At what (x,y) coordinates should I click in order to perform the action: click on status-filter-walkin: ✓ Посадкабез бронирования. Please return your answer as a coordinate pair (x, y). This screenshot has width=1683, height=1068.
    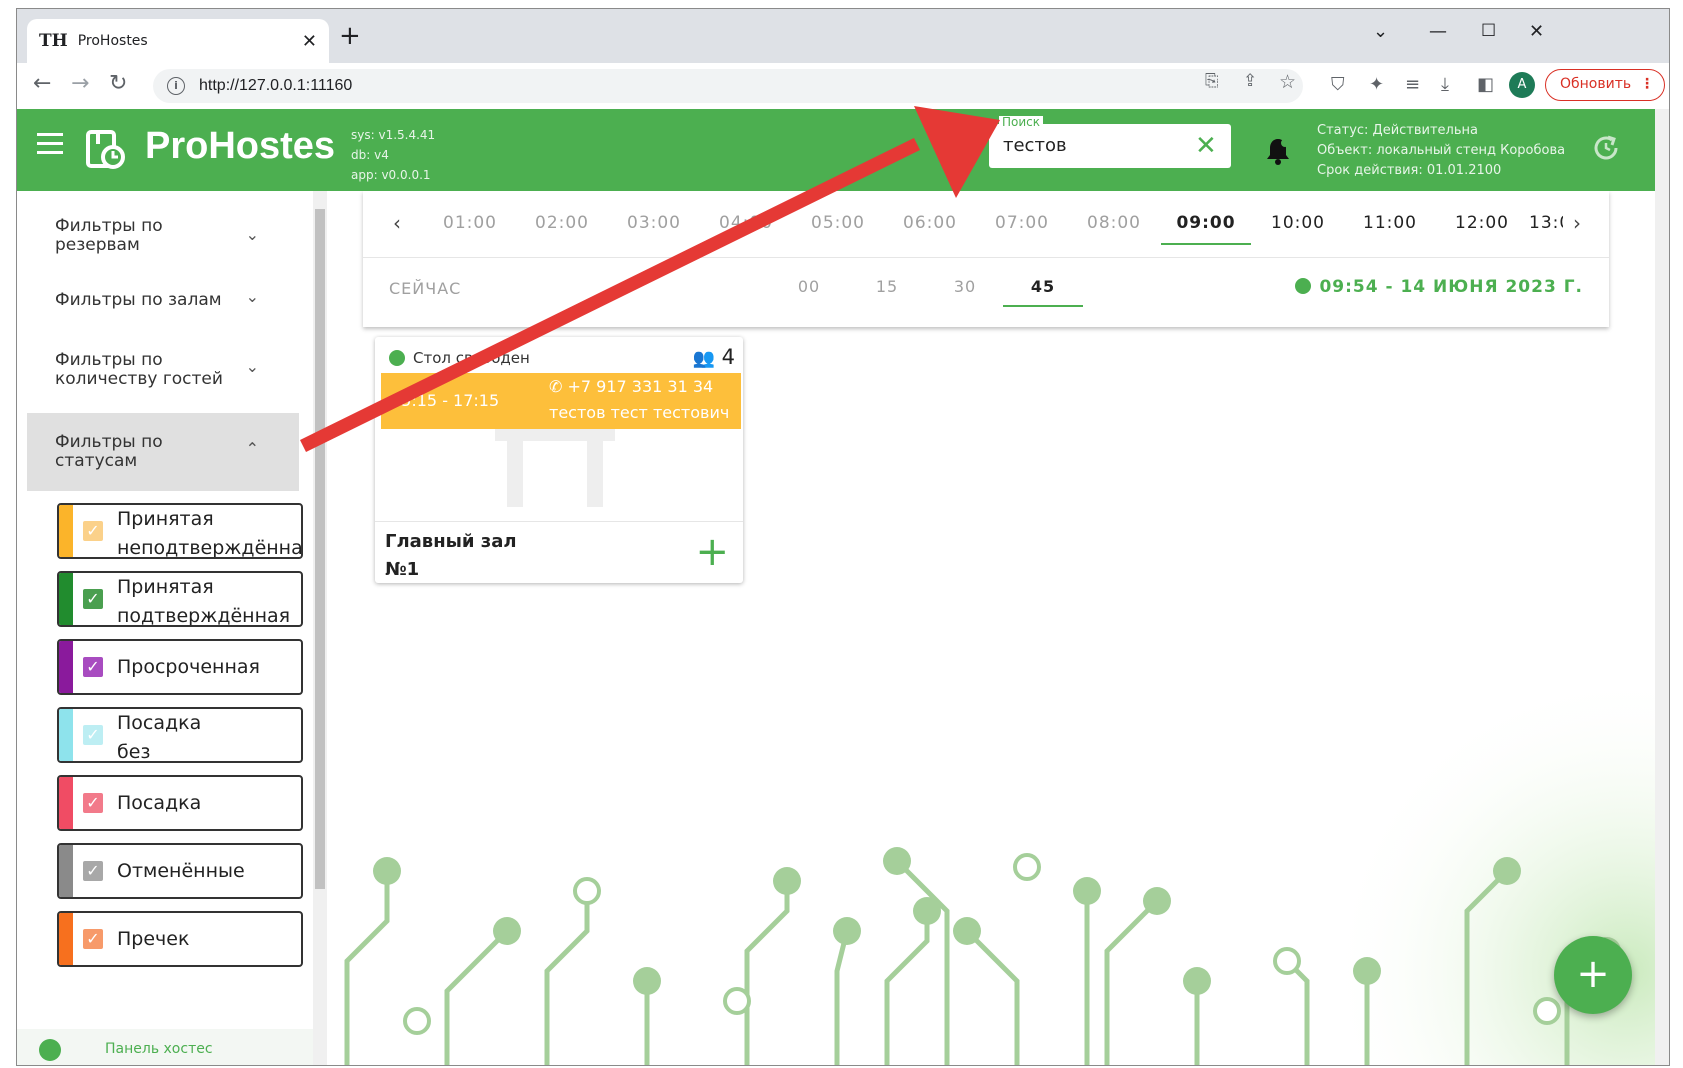
    Looking at the image, I should click on (180, 735).